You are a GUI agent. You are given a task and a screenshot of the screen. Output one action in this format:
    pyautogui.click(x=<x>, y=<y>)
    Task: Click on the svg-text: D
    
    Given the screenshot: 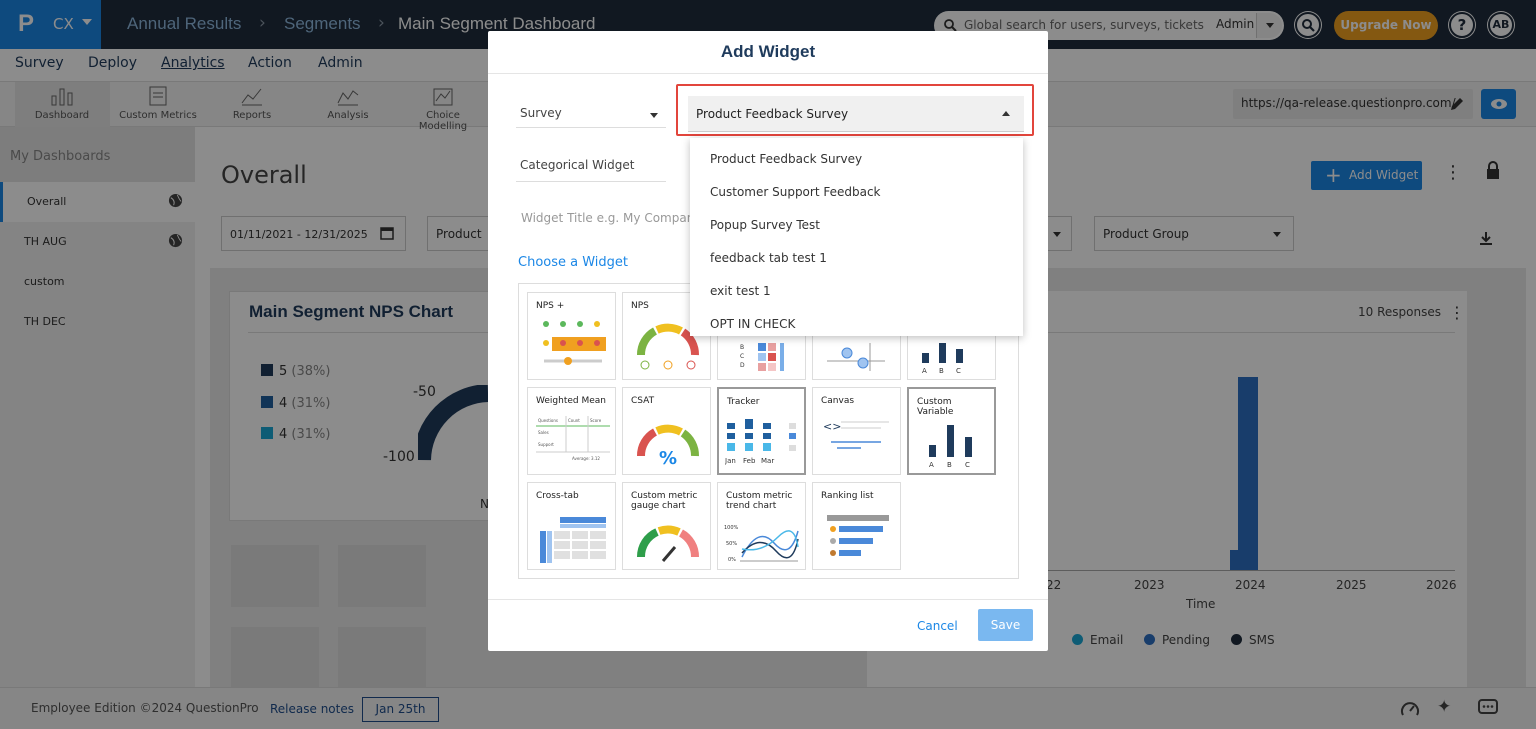 What is the action you would take?
    pyautogui.click(x=742, y=365)
    